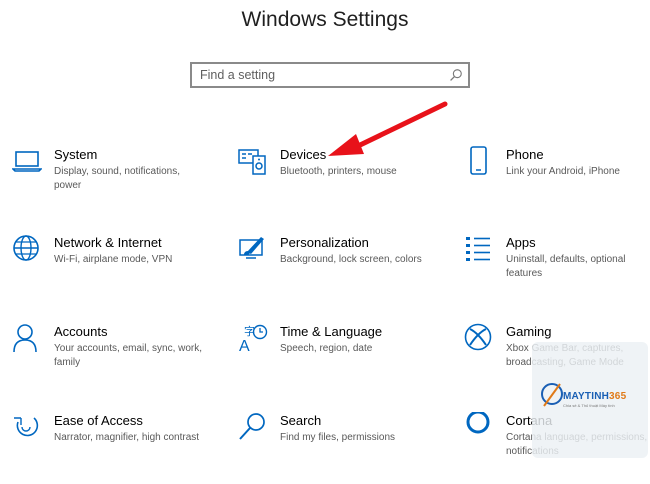 Image resolution: width=650 pixels, height=484 pixels. What do you see at coordinates (26, 248) in the screenshot?
I see `globe-icon` at bounding box center [26, 248].